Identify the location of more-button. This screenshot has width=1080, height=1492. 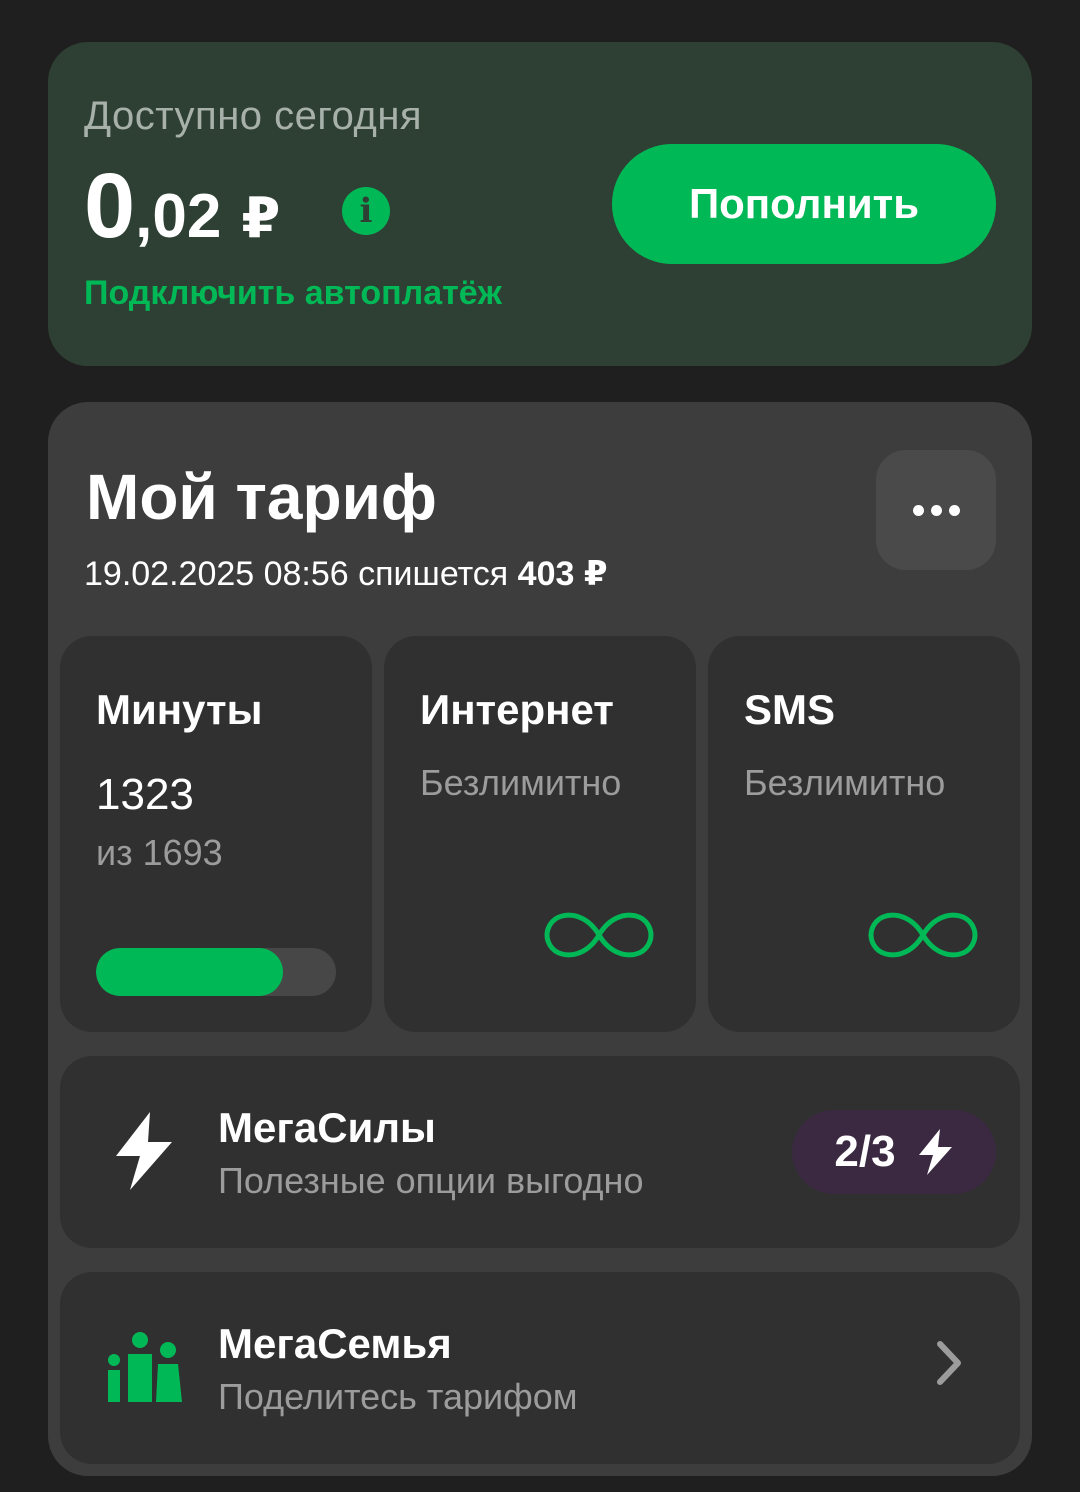
(936, 510).